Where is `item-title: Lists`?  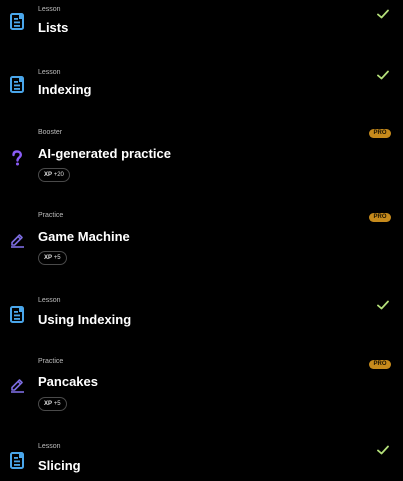
item-title: Lists is located at coordinates (53, 27).